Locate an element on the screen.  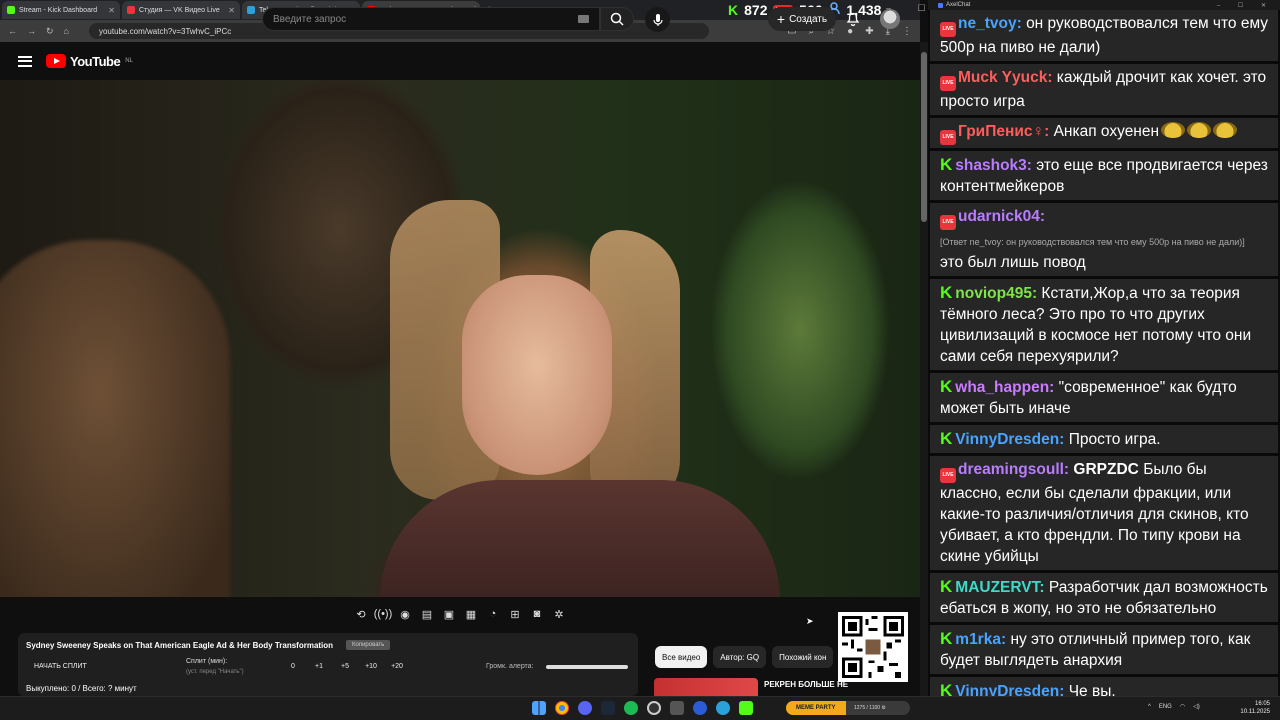
settings-gear-icon: ✲ is located at coordinates (559, 614).